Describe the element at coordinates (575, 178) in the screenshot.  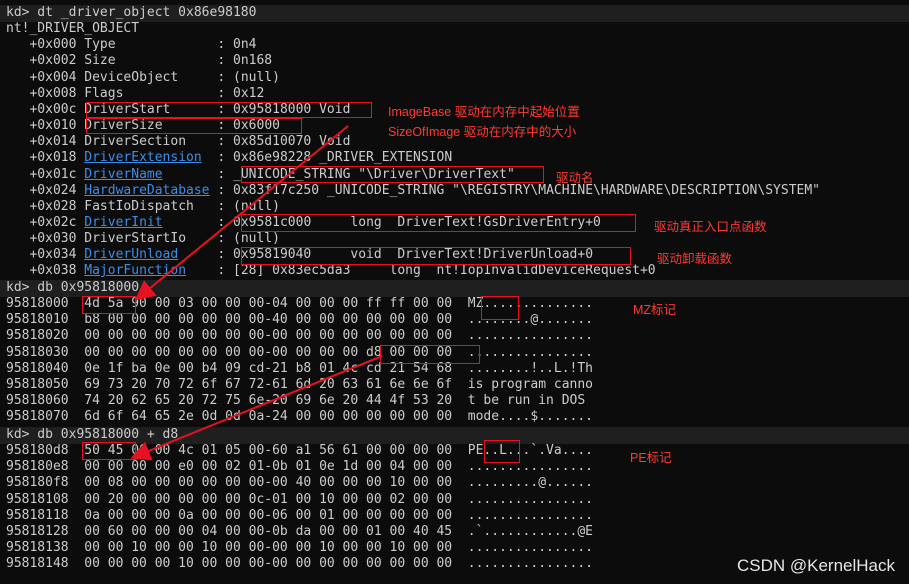
I see `drivername-note: 驱动名` at that location.